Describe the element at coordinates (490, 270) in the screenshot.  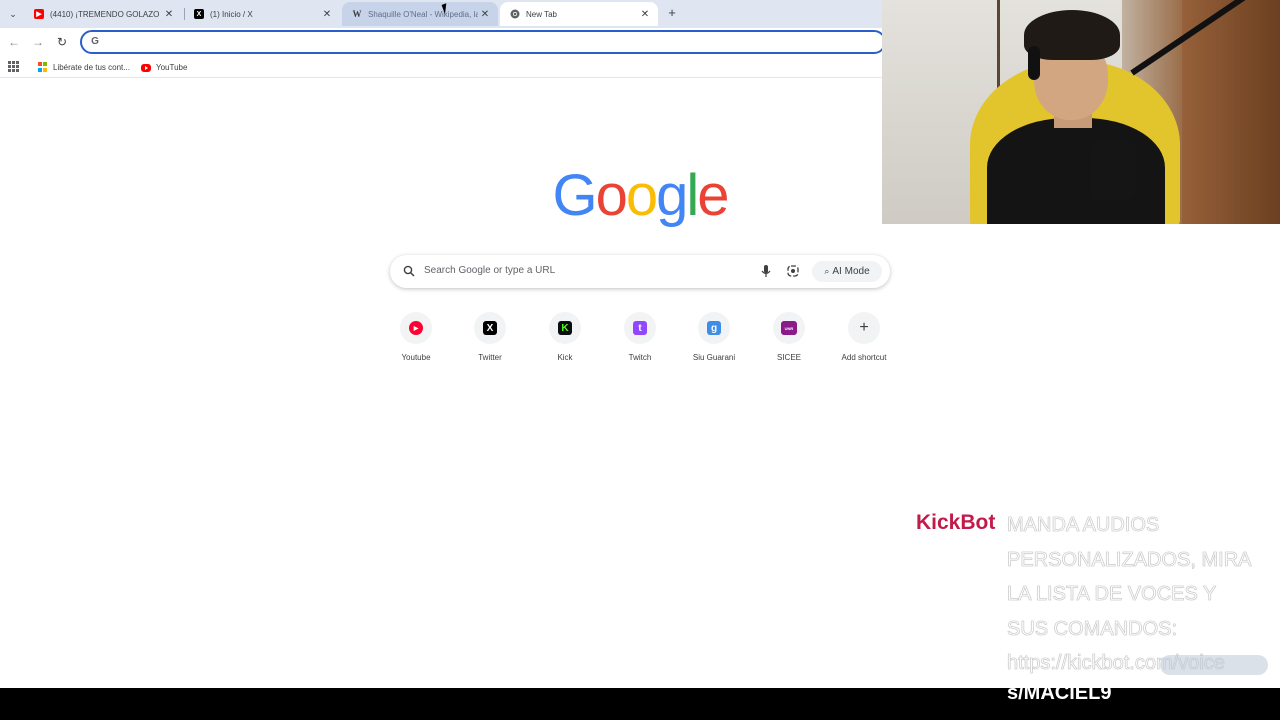
I see `search-placeholder: Search Google or type a URL` at that location.